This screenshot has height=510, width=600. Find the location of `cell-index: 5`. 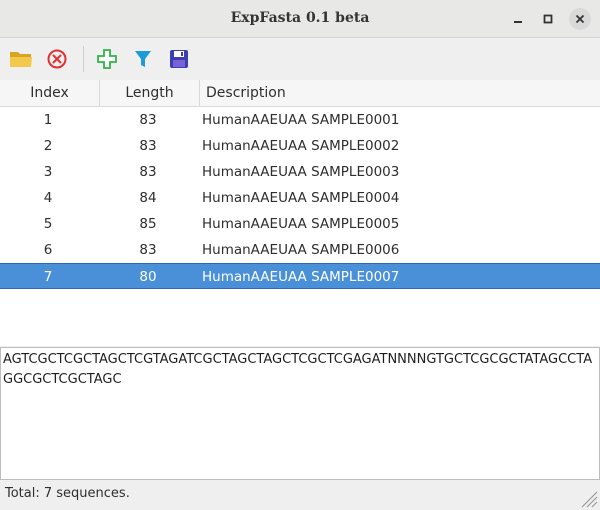

cell-index: 5 is located at coordinates (48, 224).